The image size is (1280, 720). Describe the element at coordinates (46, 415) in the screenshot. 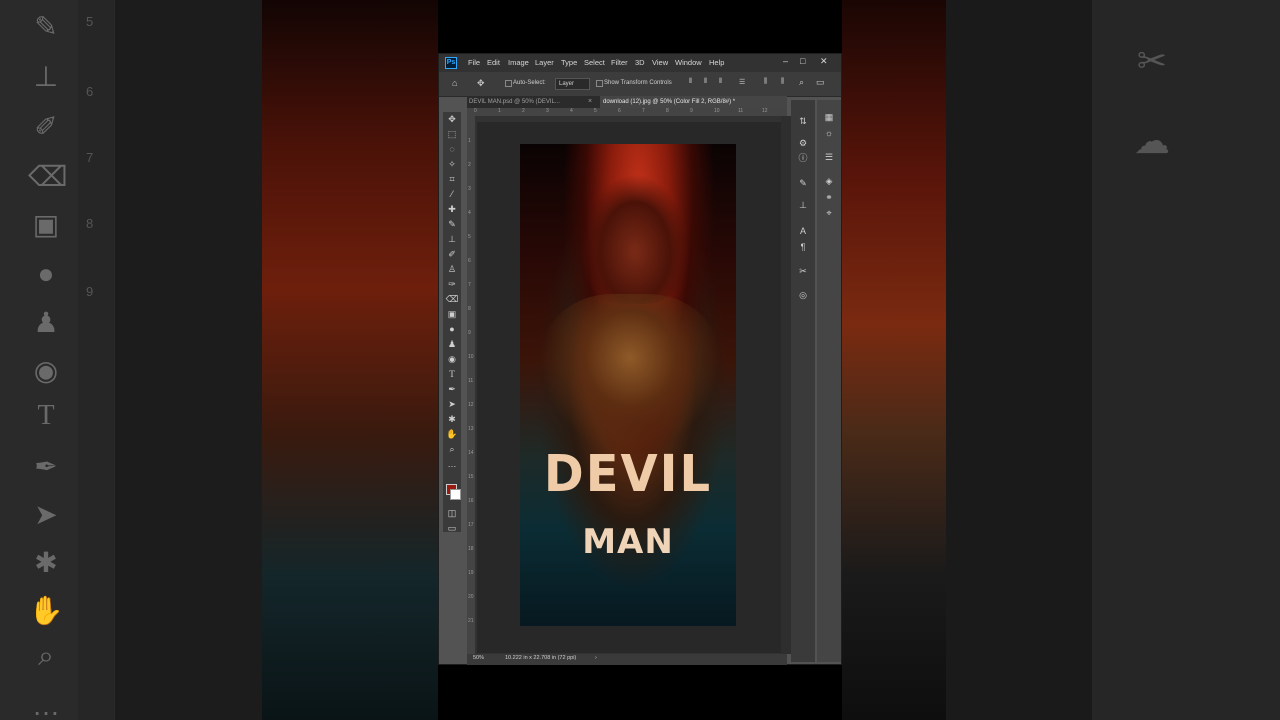

I see `type-icon: T` at that location.